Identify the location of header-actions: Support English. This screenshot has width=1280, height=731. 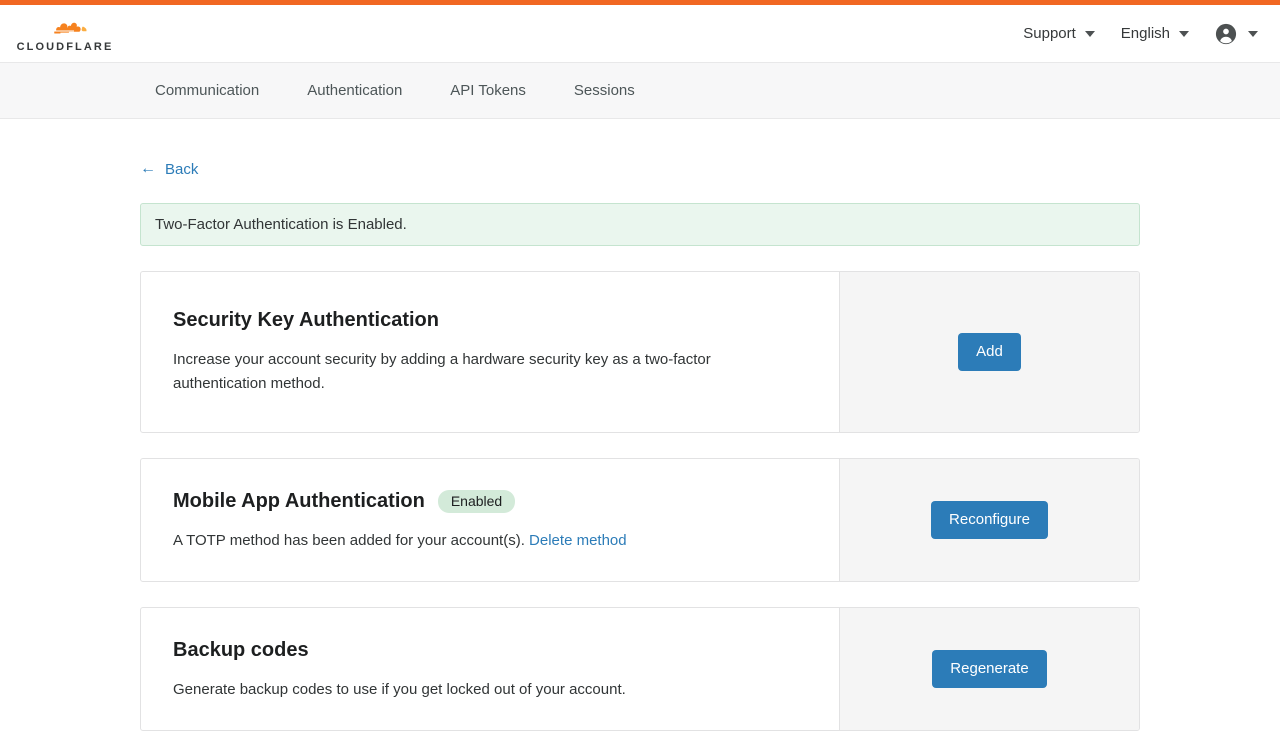
(1140, 34).